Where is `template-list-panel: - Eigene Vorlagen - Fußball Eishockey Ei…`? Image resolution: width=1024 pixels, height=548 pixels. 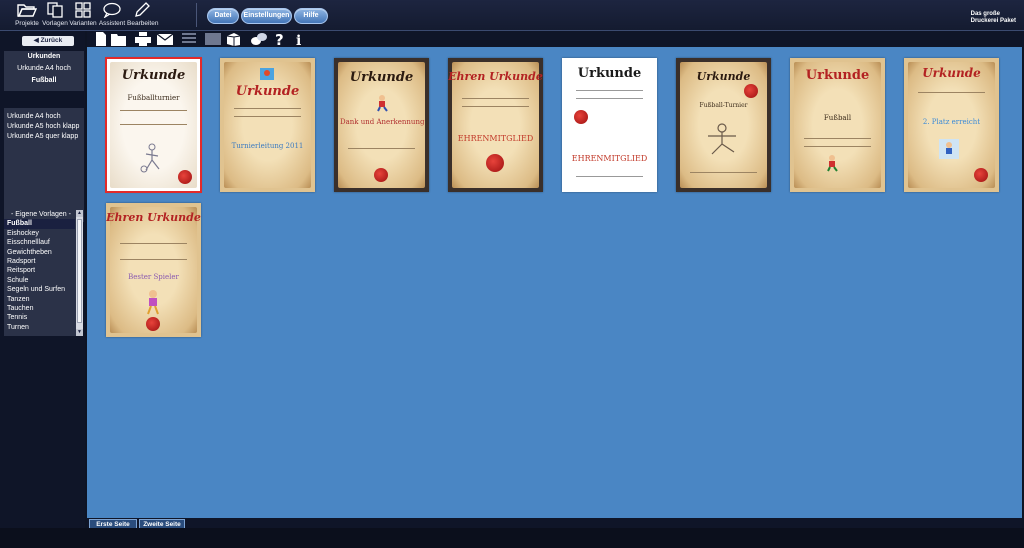 template-list-panel: - Eigene Vorlagen - Fußball Eishockey Ei… is located at coordinates (43, 273).